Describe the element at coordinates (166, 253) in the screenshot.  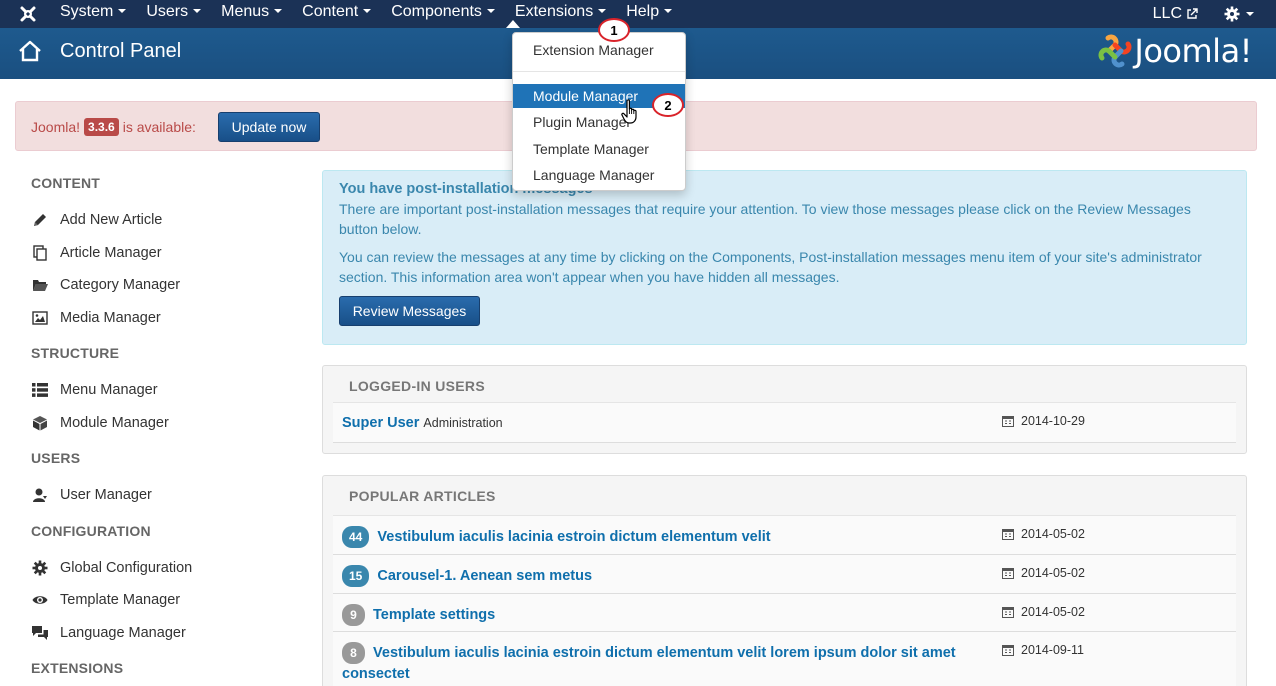
I see `sidebar-item-article-manager: Article Manager` at that location.